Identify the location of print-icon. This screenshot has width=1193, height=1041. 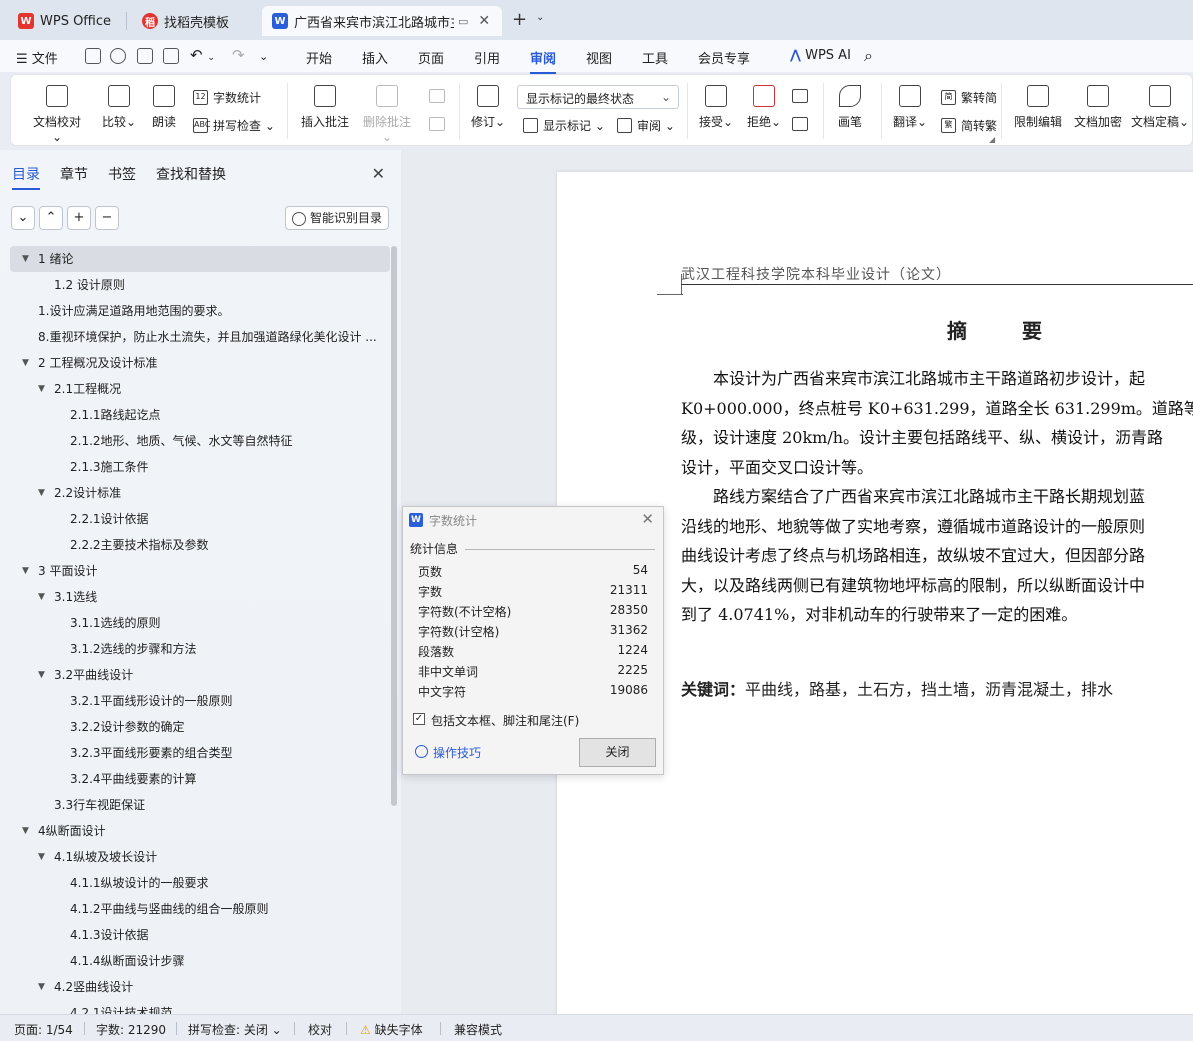
(145, 56).